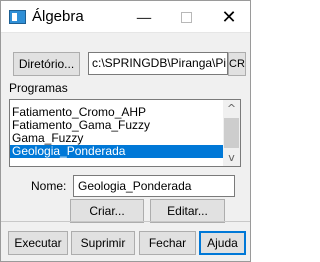 The image size is (320, 262). I want to click on close-icon: ✕, so click(229, 17).